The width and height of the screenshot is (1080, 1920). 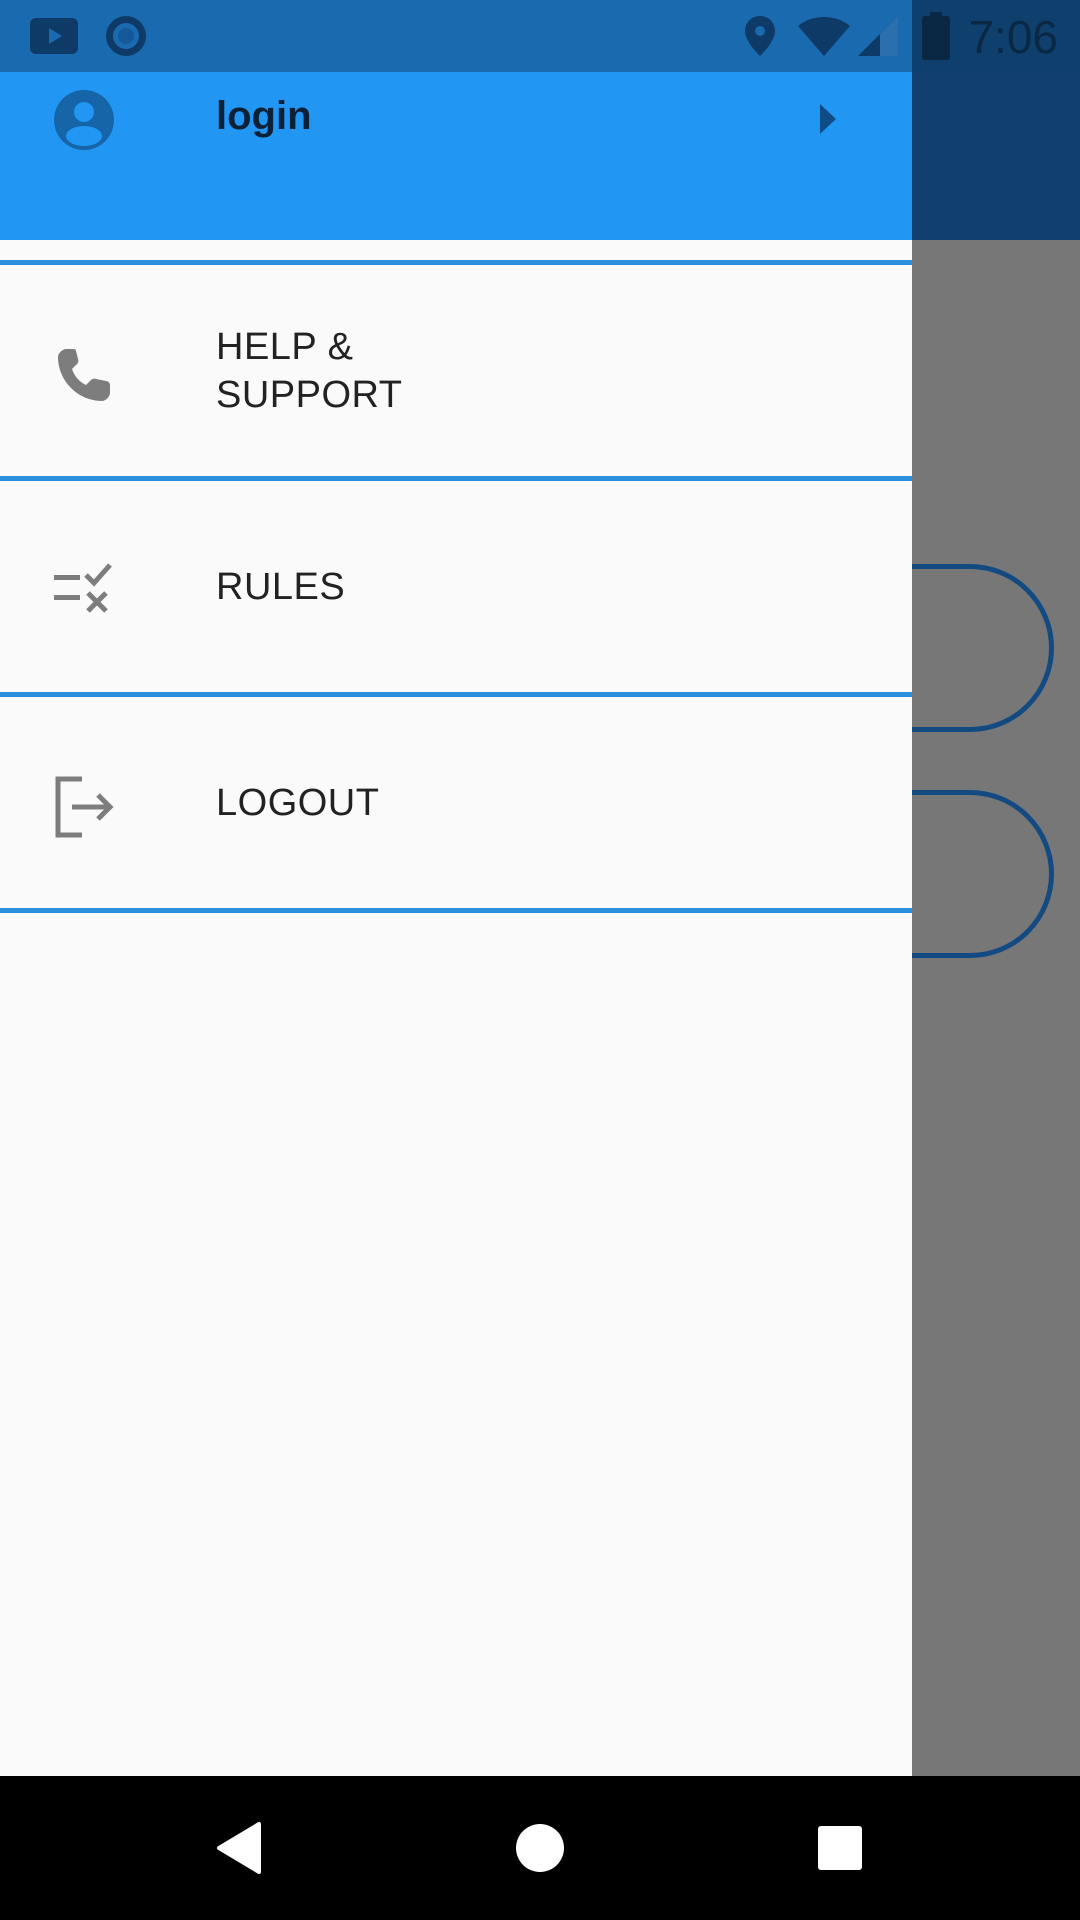 I want to click on cellular-signal-icon, so click(x=878, y=36).